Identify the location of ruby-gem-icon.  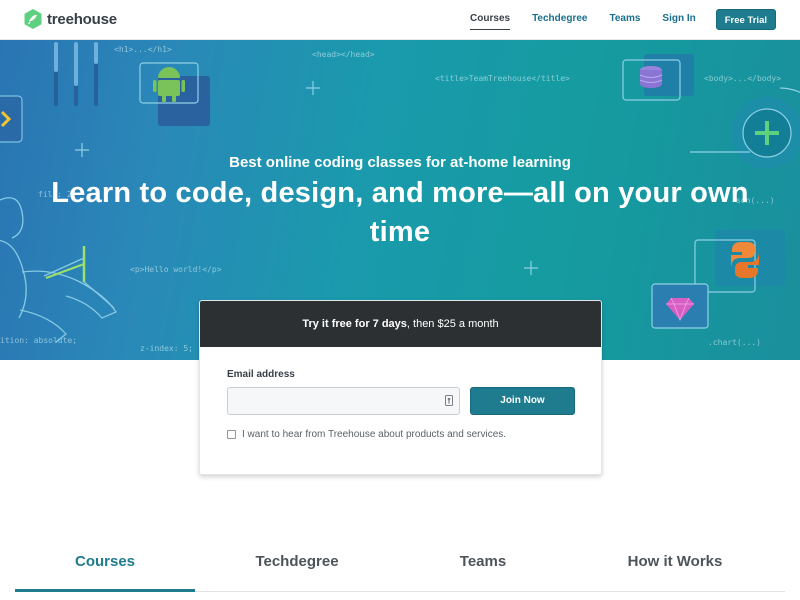
(680, 306).